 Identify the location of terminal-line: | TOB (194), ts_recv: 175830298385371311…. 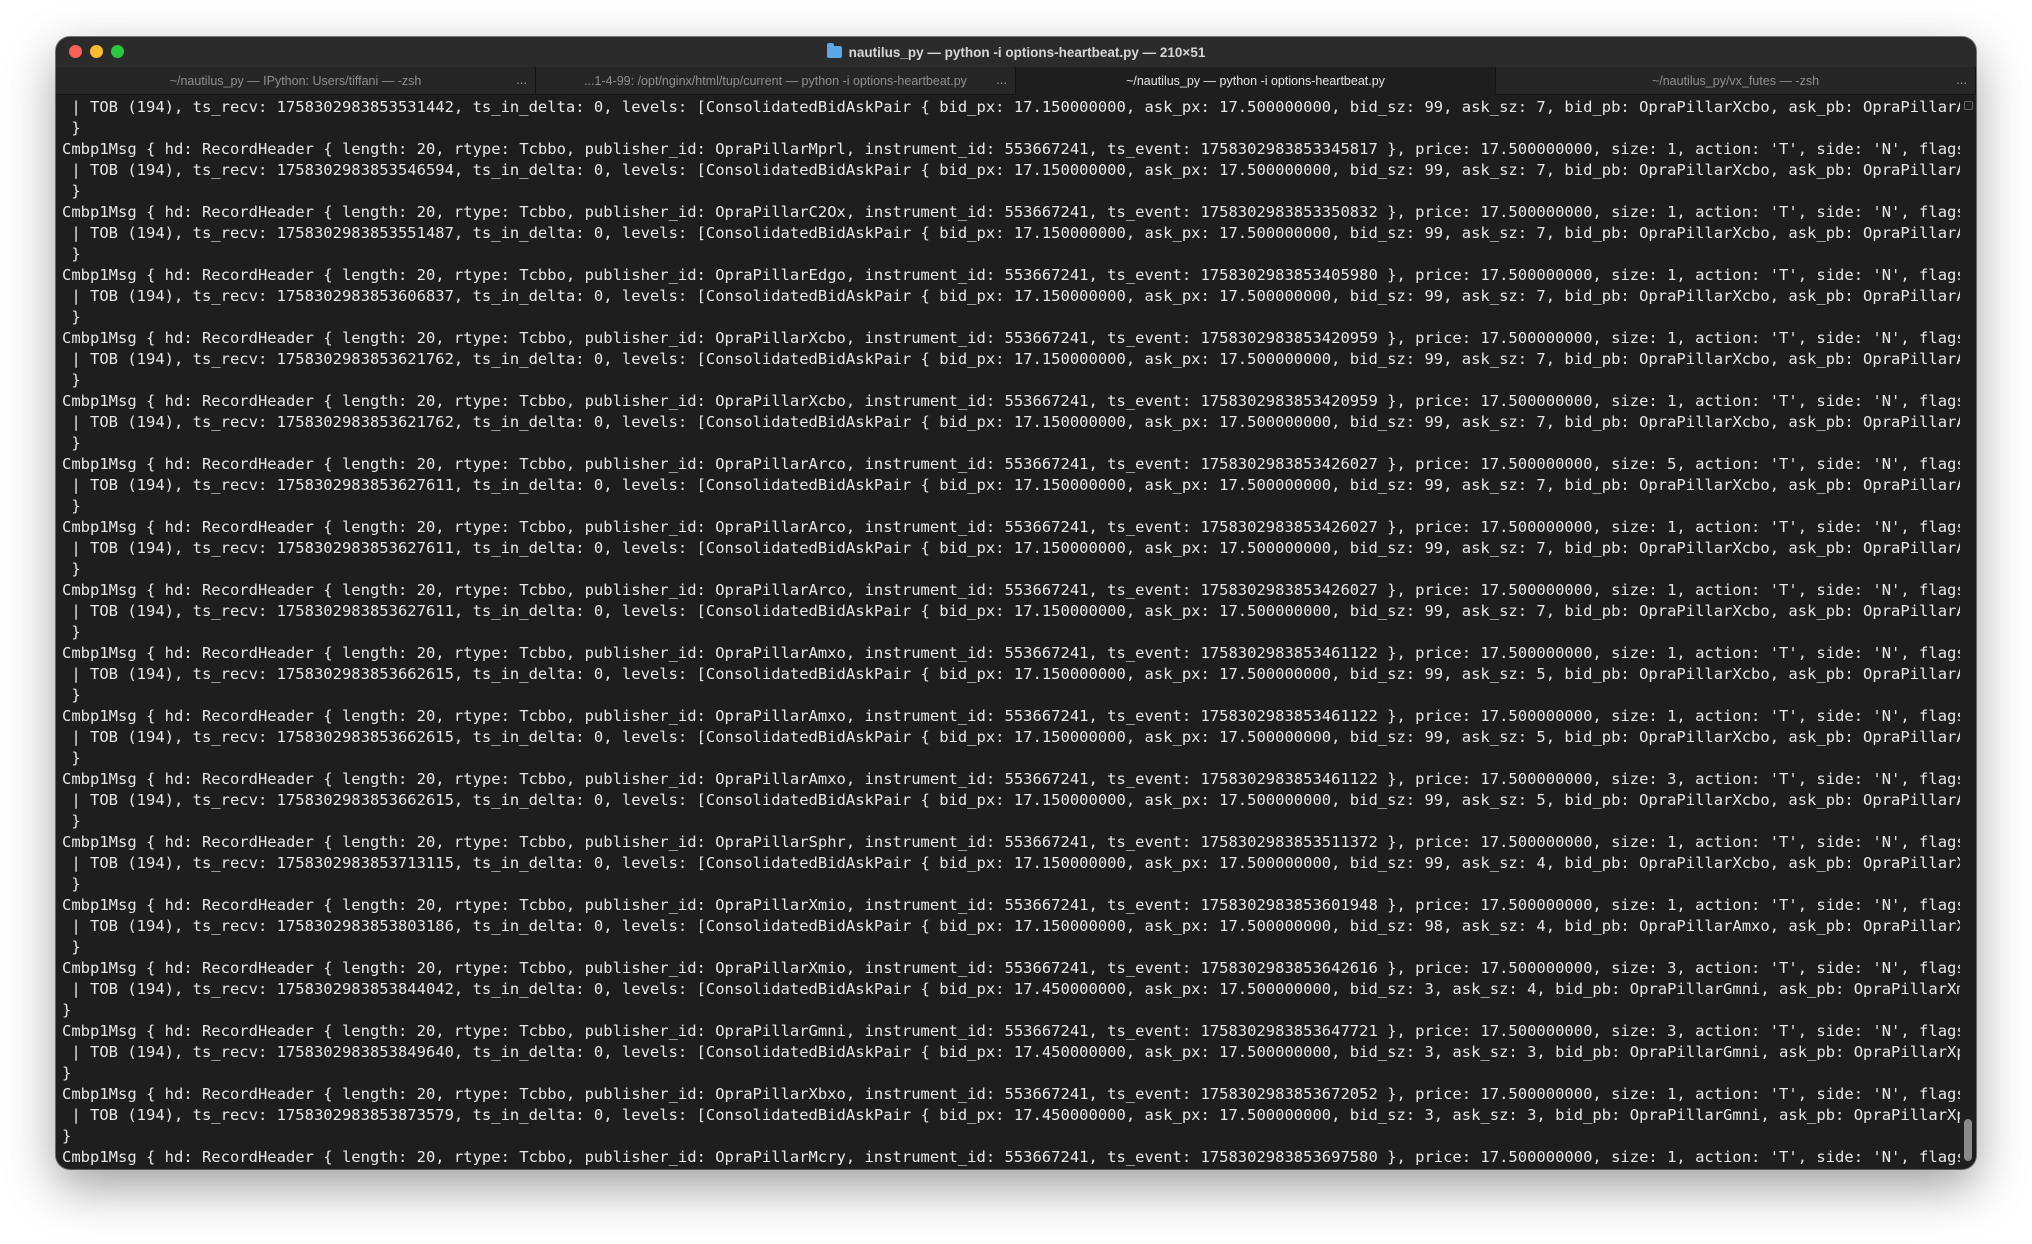
(1011, 863).